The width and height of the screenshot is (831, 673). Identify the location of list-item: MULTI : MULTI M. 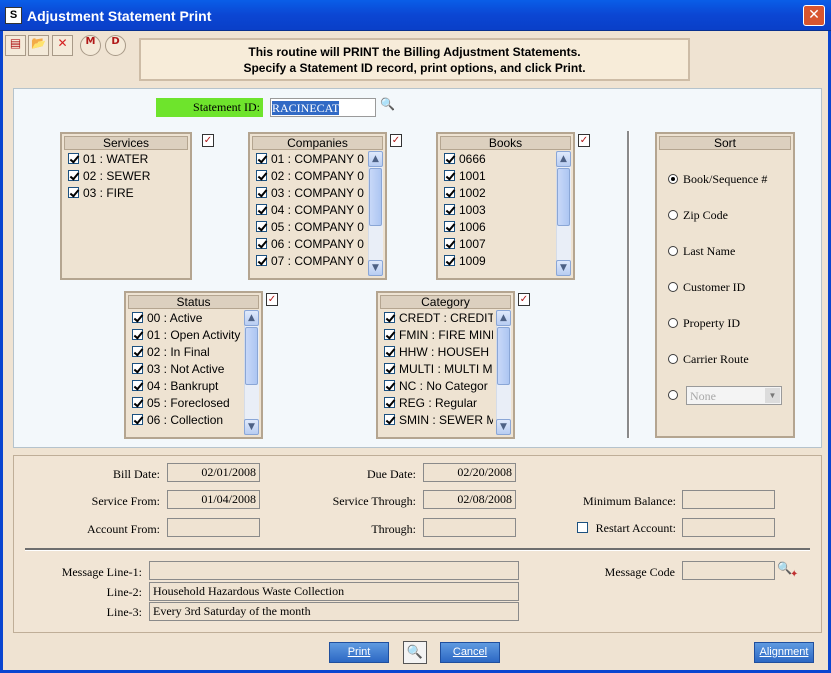
(435, 369).